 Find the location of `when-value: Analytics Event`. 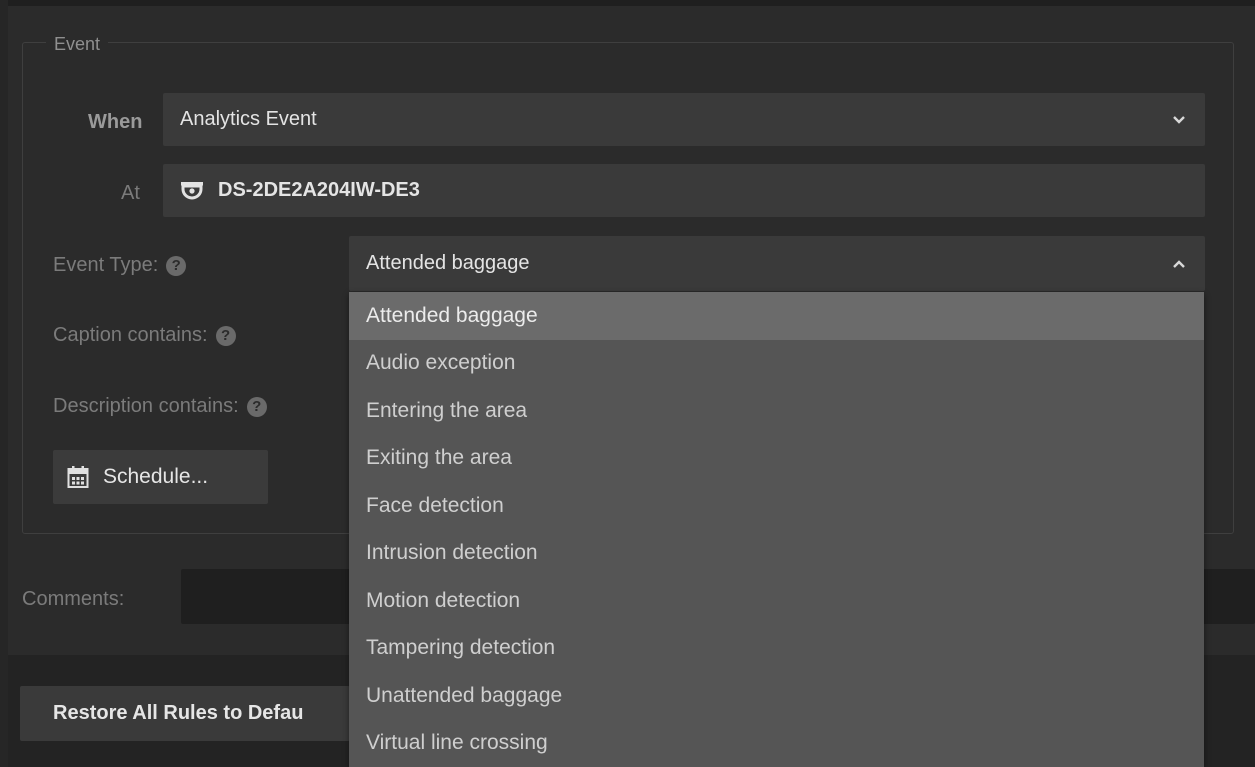

when-value: Analytics Event is located at coordinates (248, 119).